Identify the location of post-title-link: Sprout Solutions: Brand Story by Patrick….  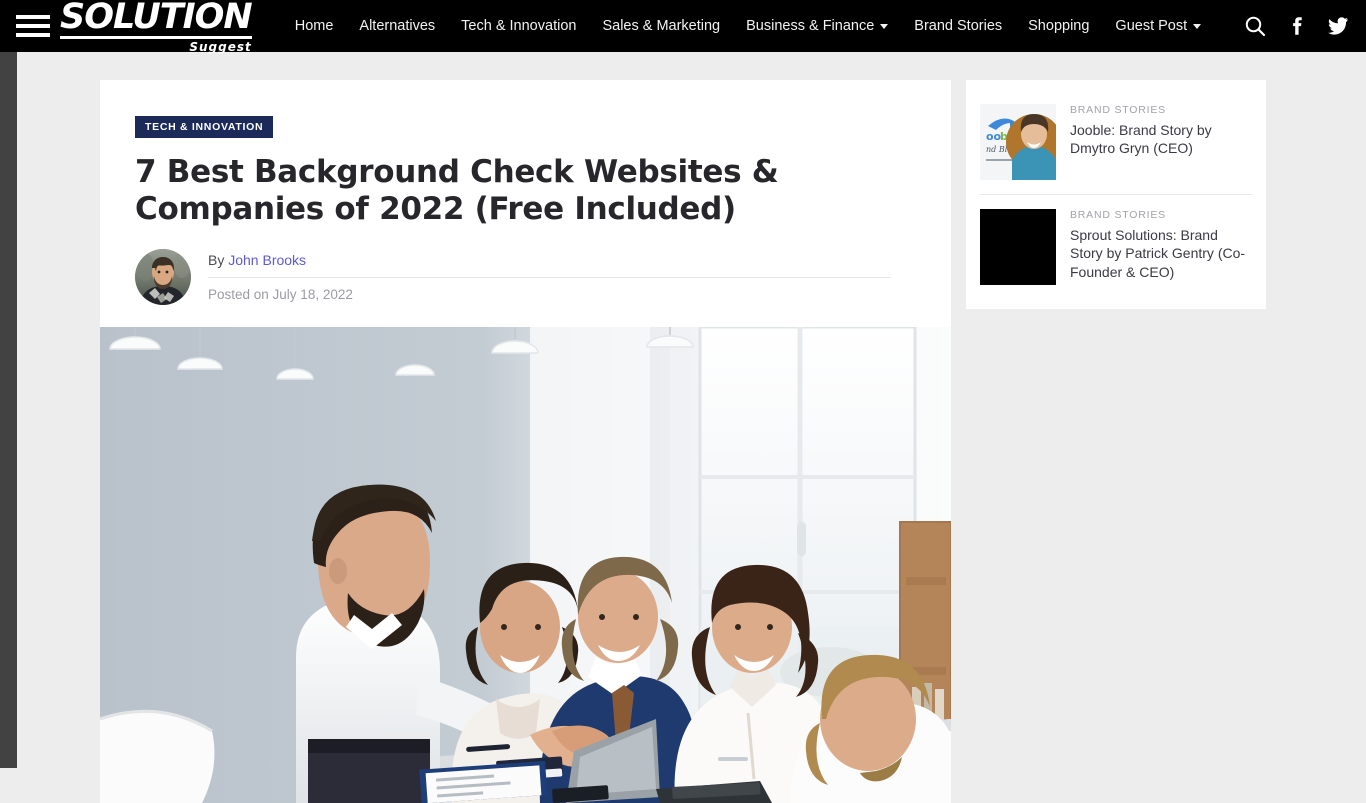
(1161, 253).